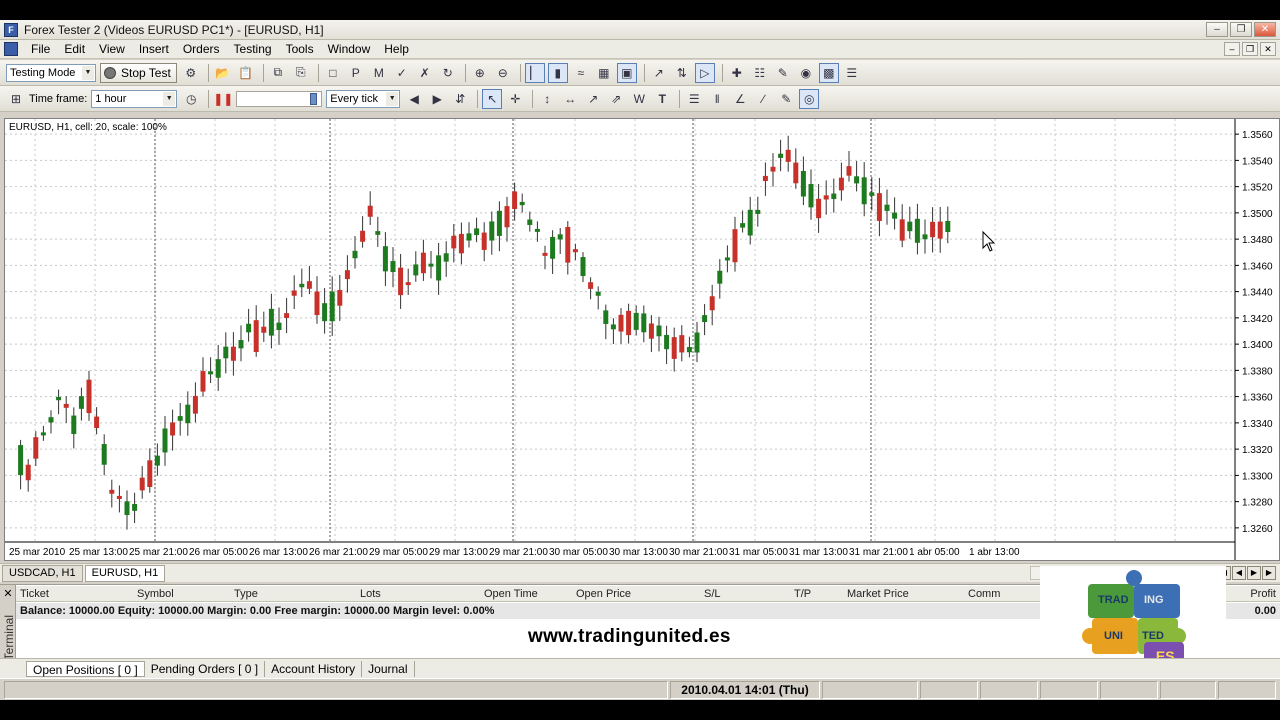 This screenshot has width=1280, height=720. I want to click on tab-eurusd-h1: EURUSD, H1, so click(125, 573).